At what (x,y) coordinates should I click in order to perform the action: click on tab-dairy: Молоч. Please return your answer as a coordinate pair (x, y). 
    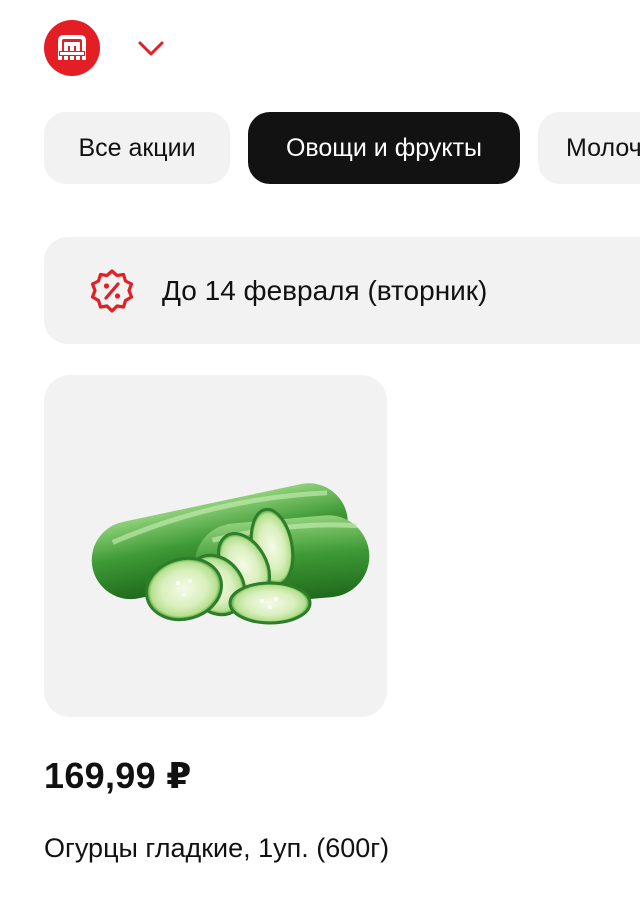
    Looking at the image, I should click on (589, 148).